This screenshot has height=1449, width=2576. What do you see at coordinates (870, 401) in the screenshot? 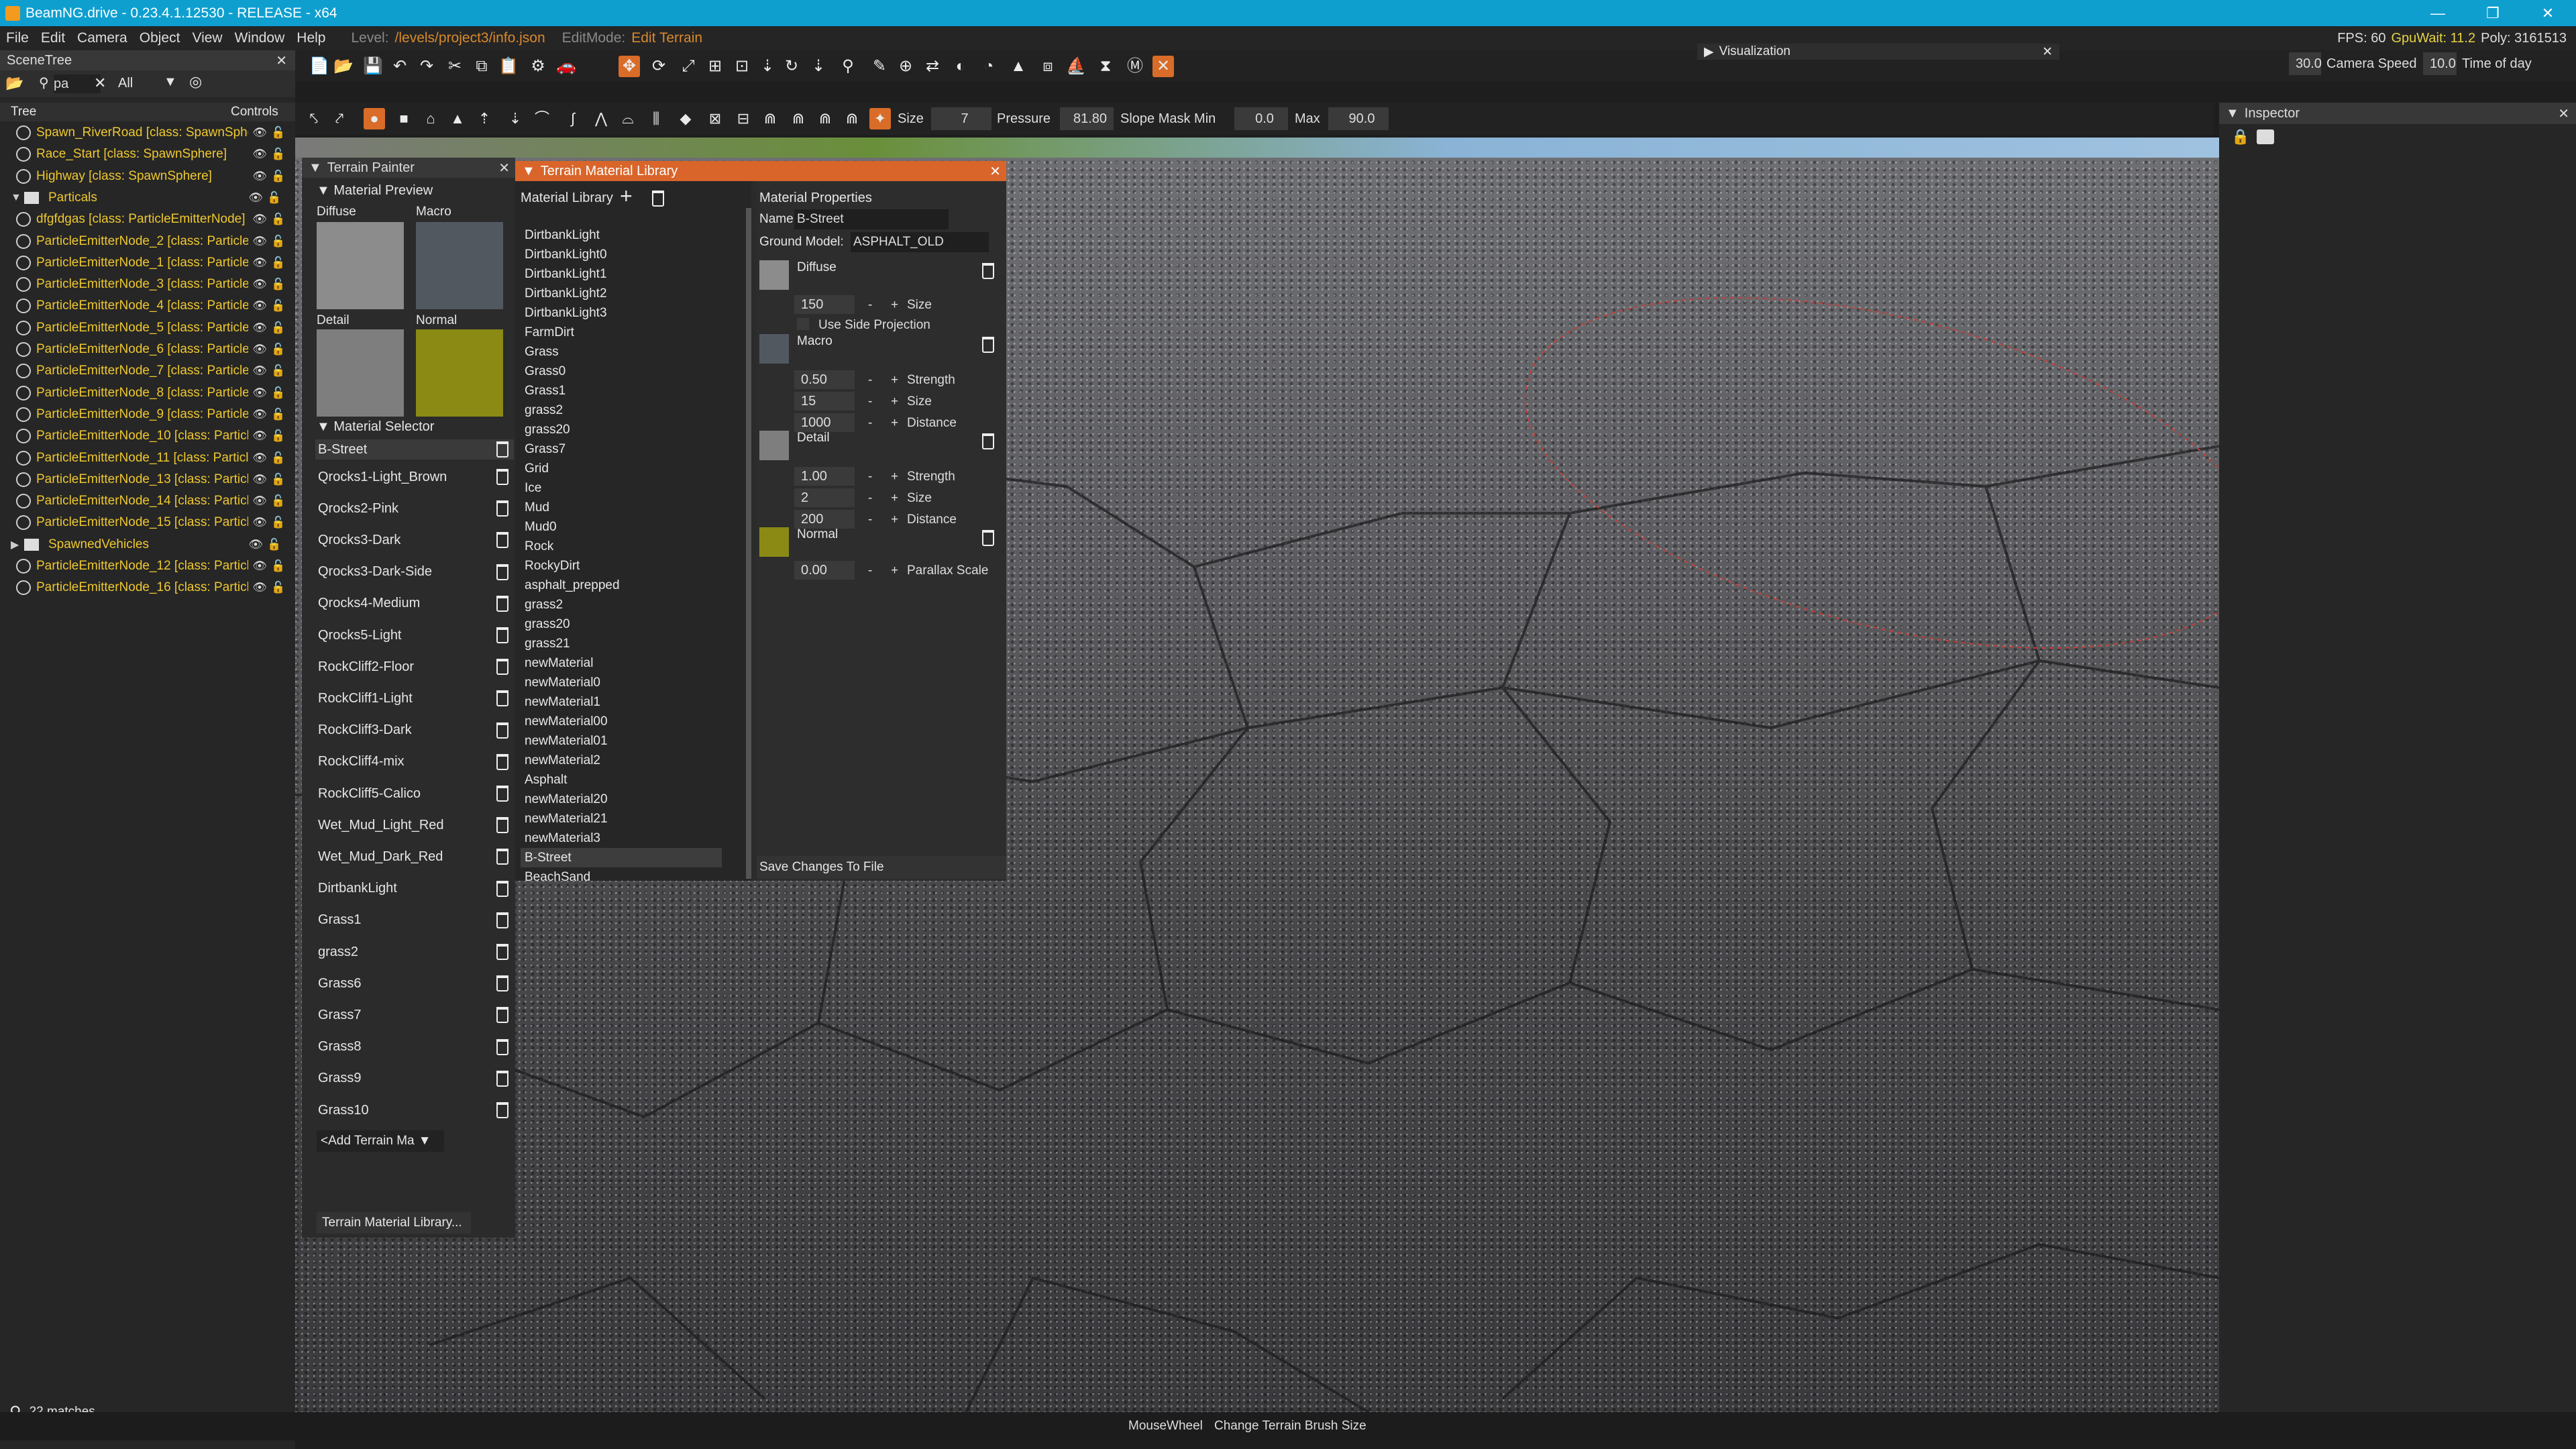
I see `macro-size-minus: -` at bounding box center [870, 401].